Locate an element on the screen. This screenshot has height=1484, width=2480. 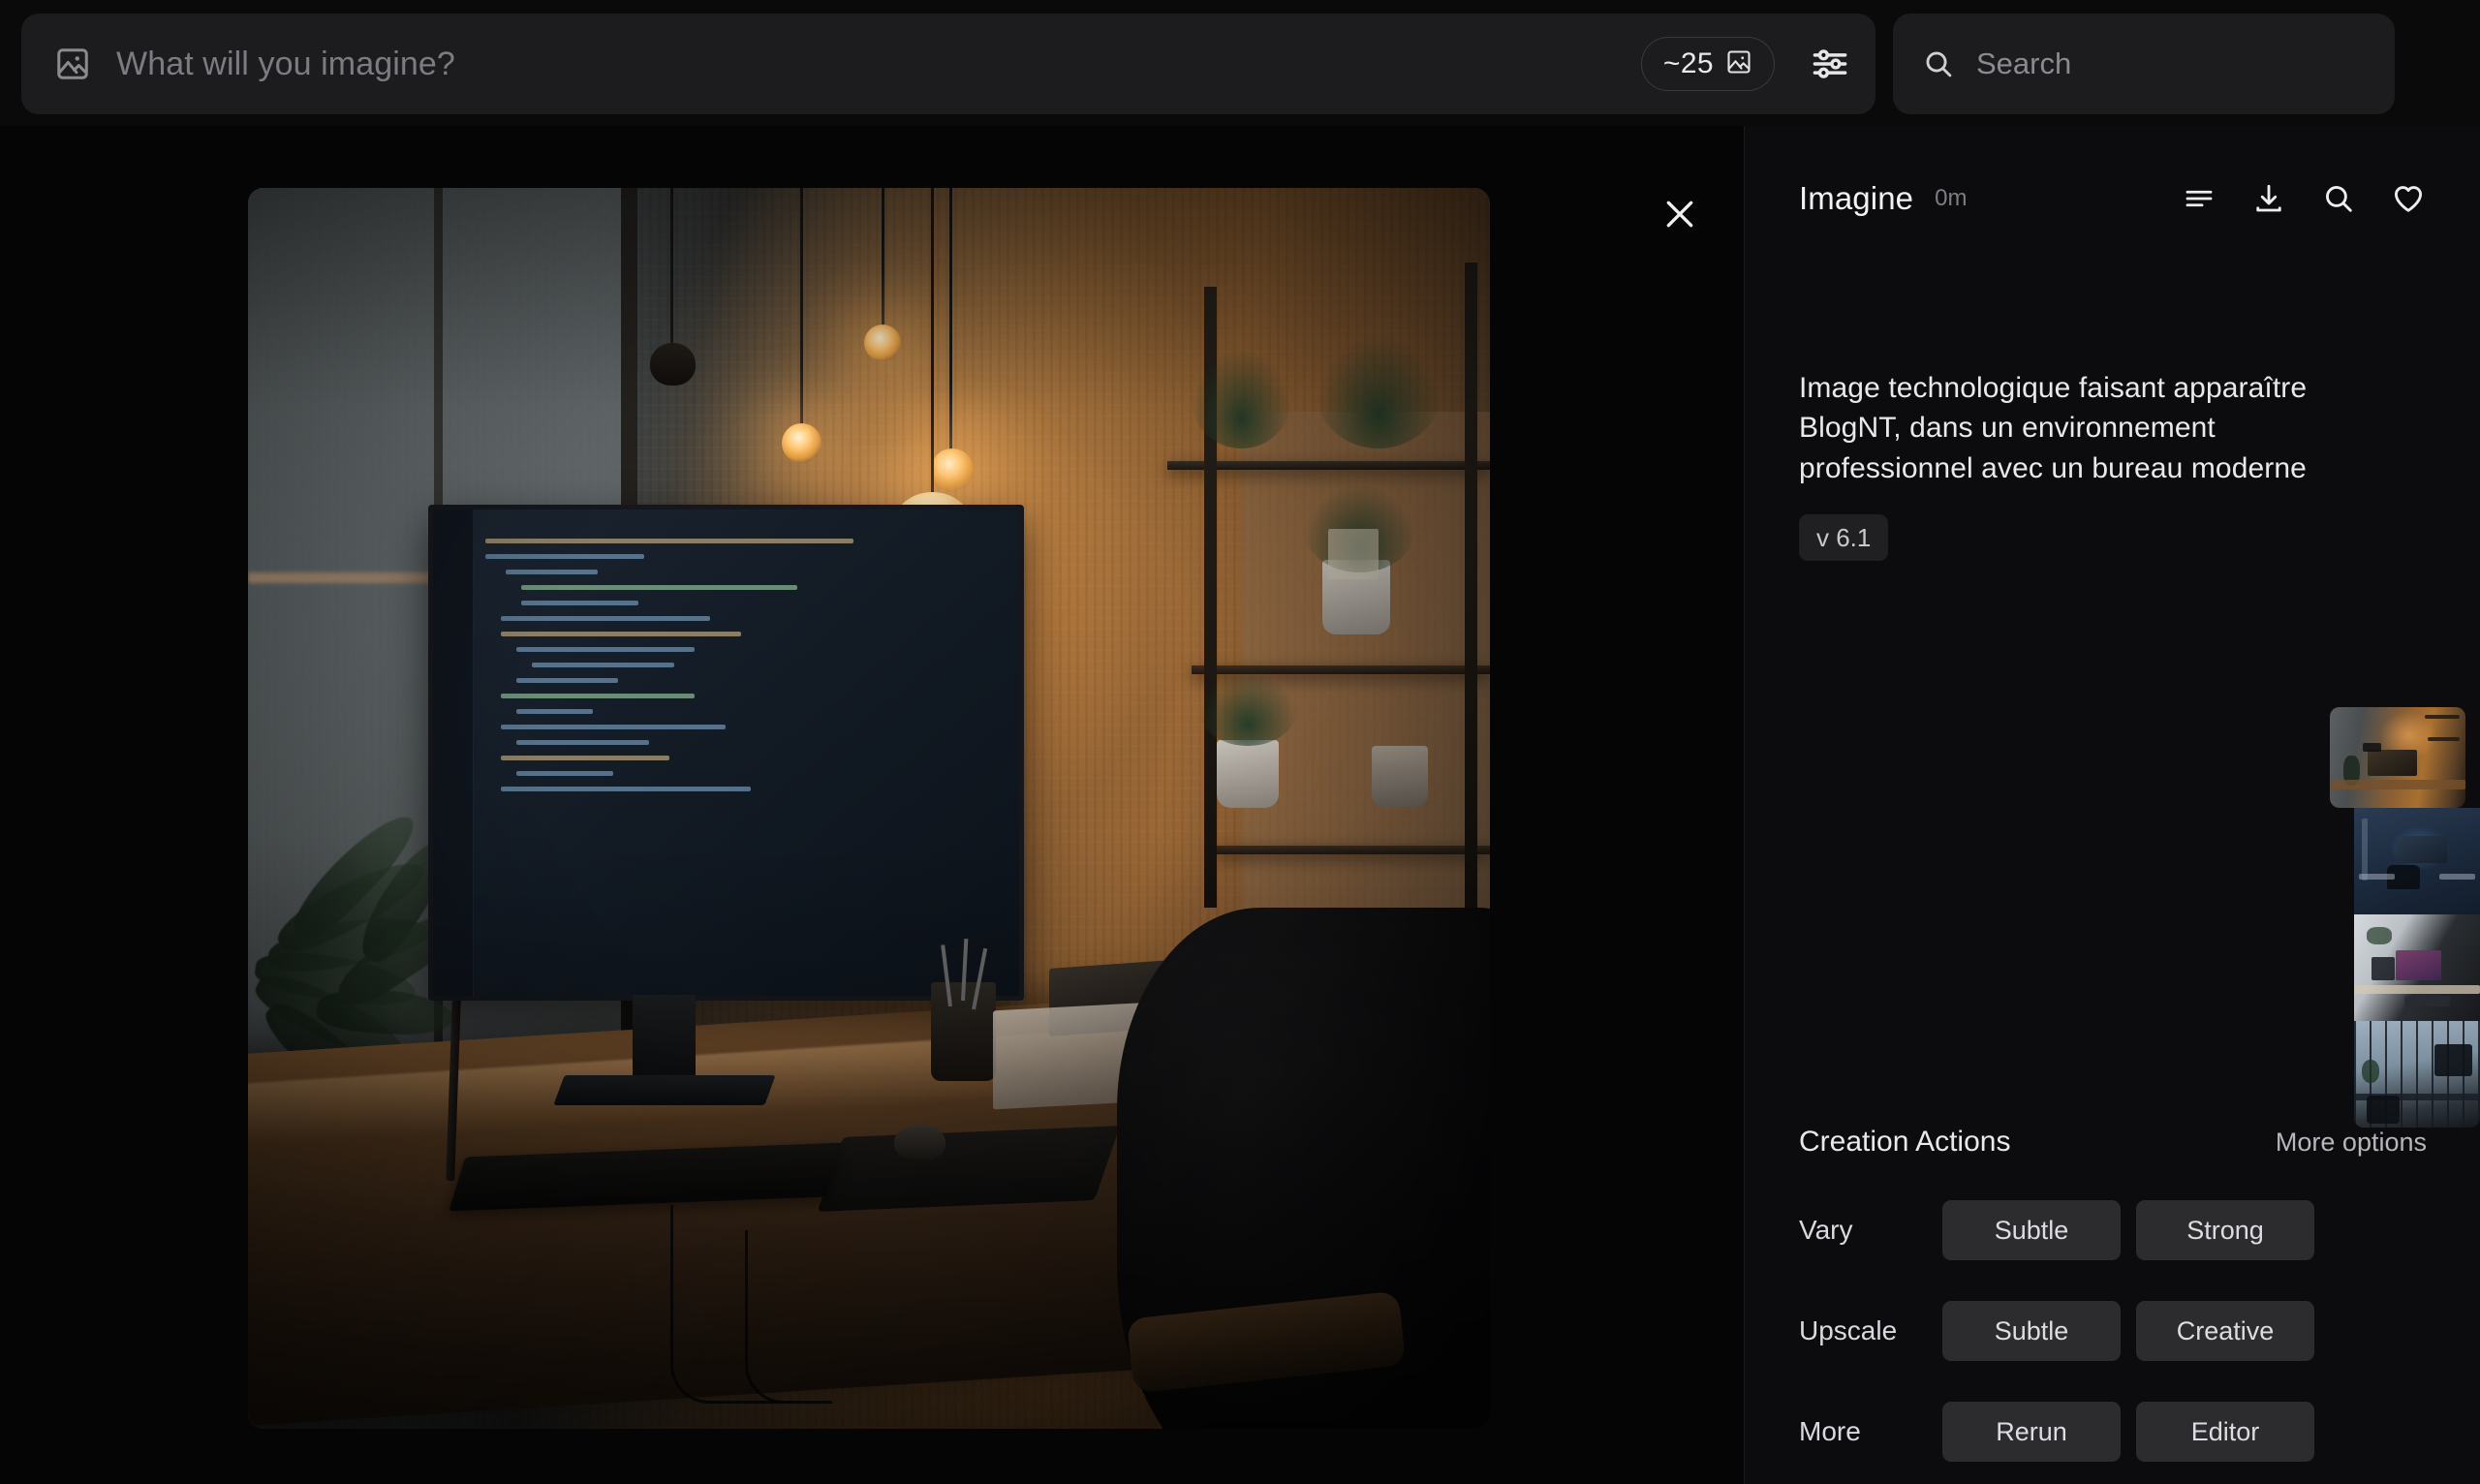
page-title: Imagine is located at coordinates (1856, 198).